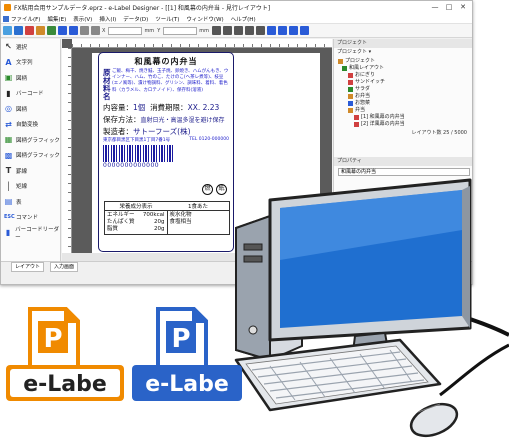 Image resolution: width=509 pixels, height=447 pixels. I want to click on tree-item-label: お惣菜, so click(363, 103).